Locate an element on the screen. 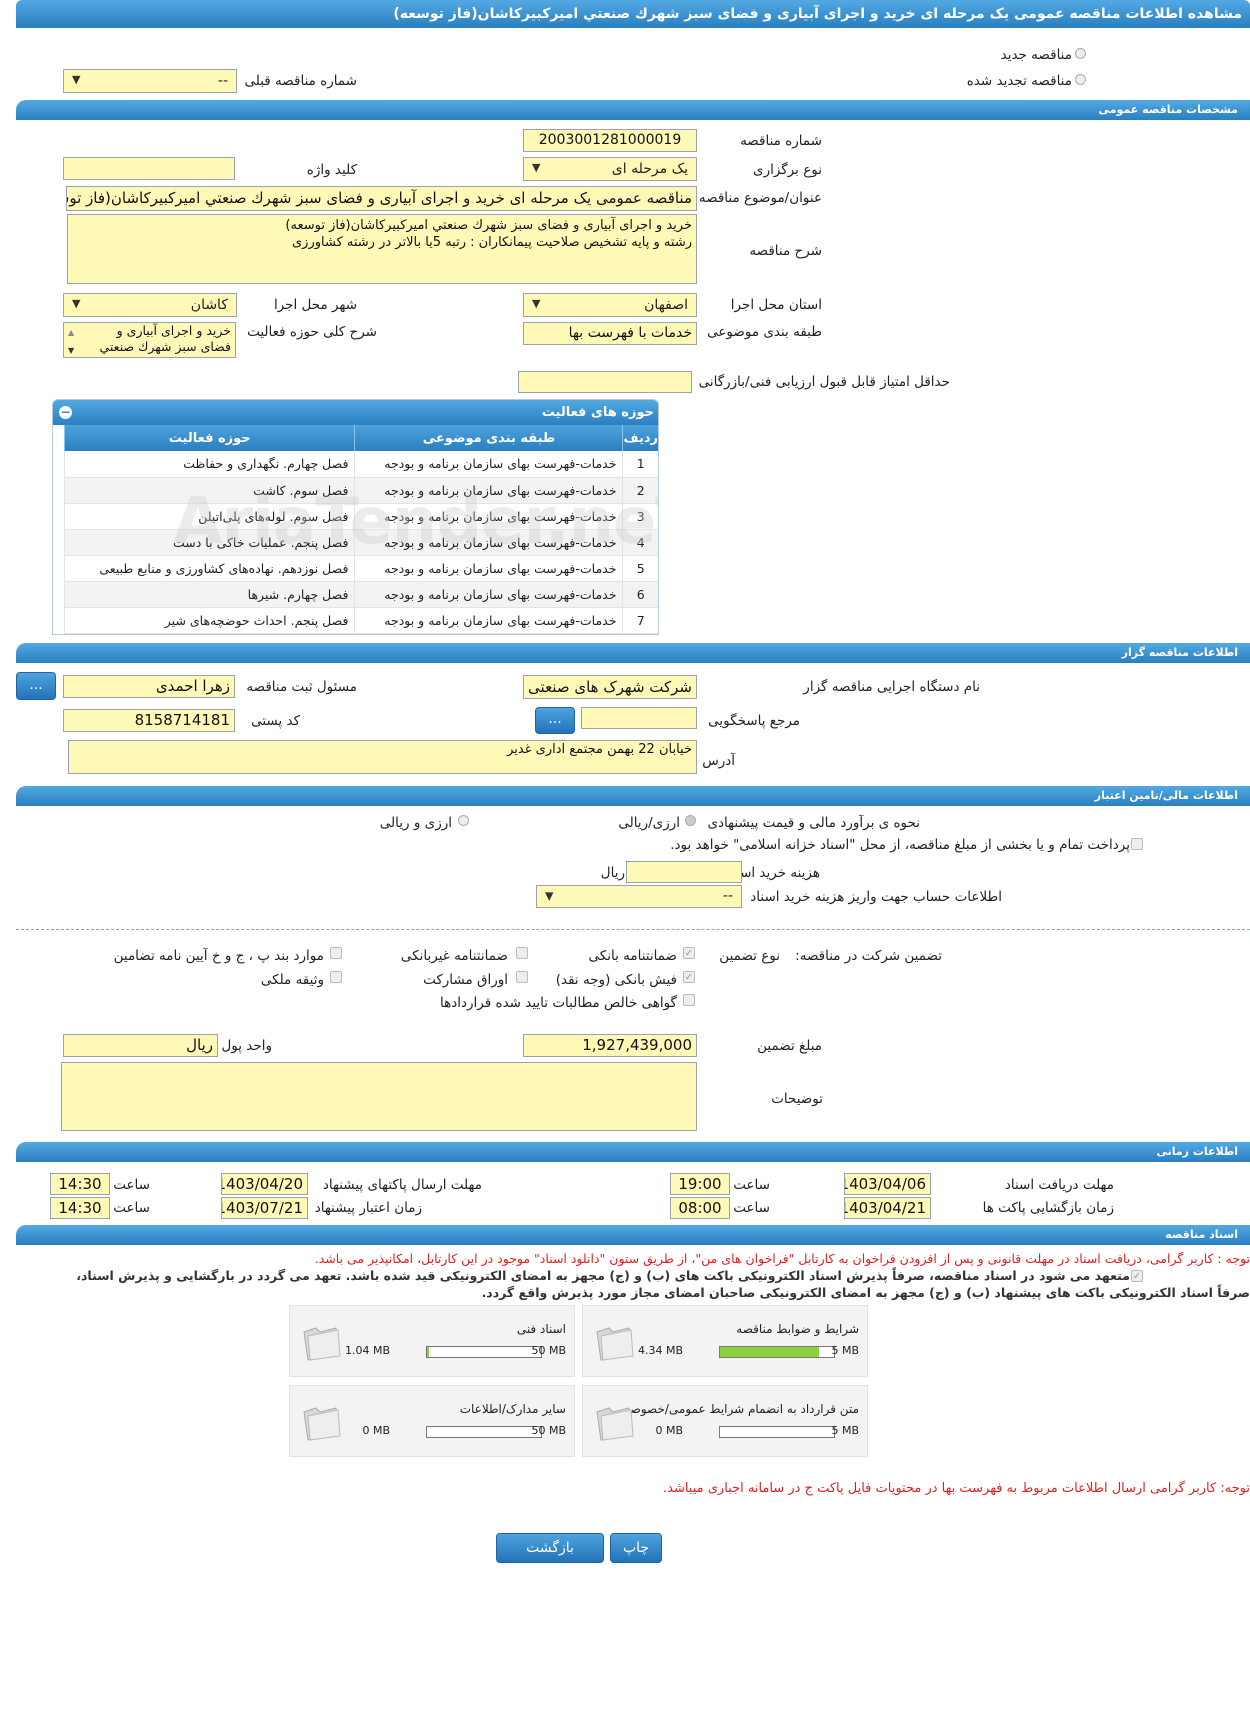 The image size is (1250, 1716). min-score-field is located at coordinates (605, 382).